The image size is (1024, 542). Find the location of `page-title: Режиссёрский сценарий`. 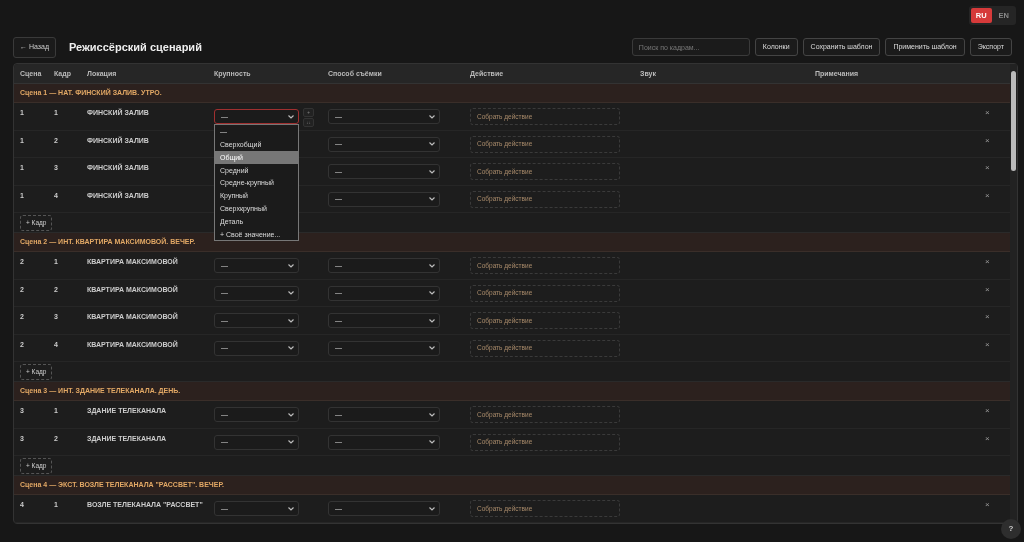

page-title: Режиссёрский сценарий is located at coordinates (135, 47).